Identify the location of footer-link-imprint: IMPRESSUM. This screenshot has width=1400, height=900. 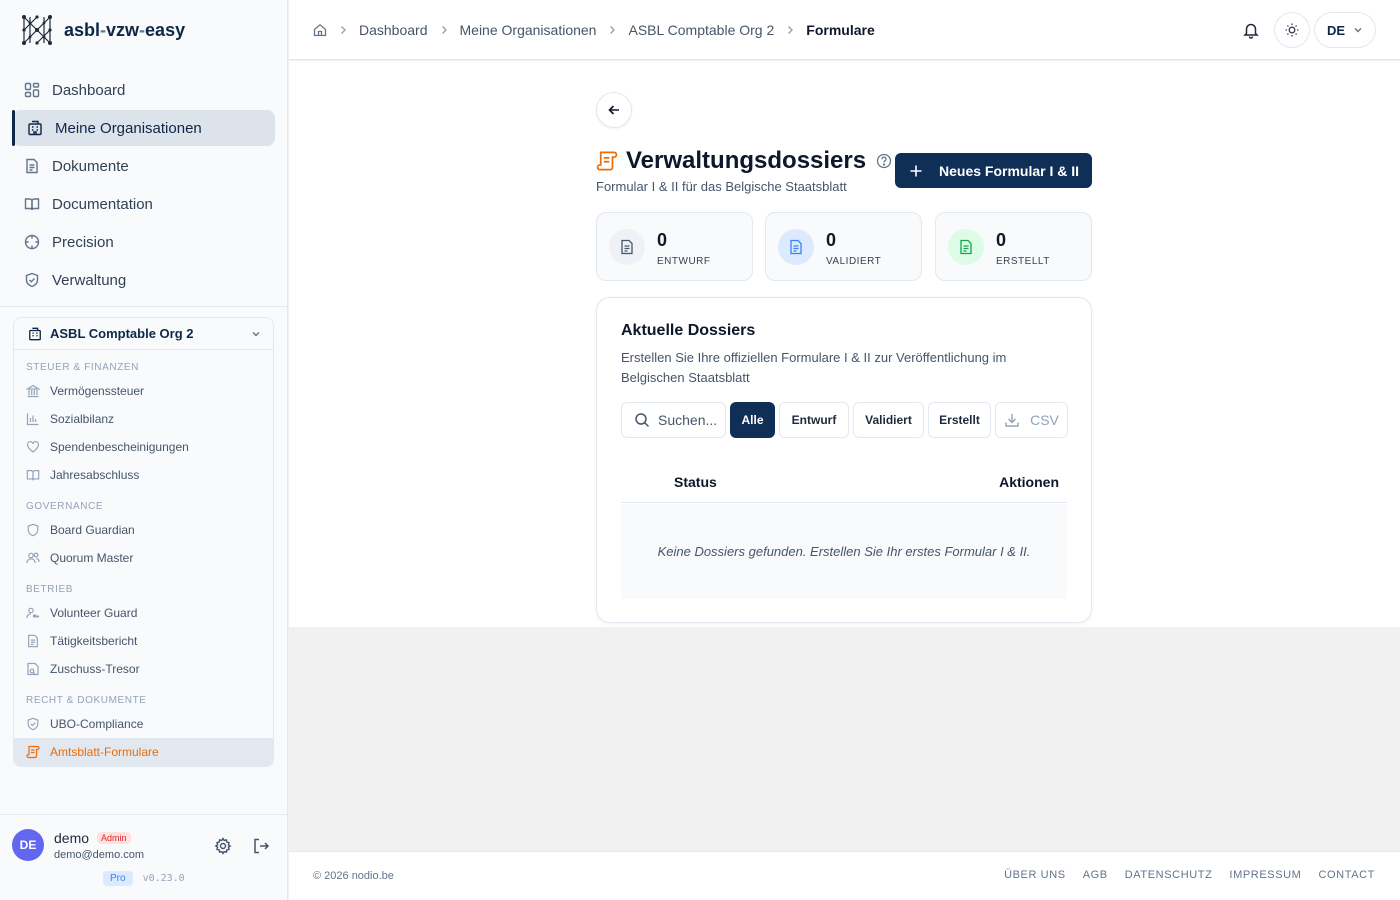
(1265, 875).